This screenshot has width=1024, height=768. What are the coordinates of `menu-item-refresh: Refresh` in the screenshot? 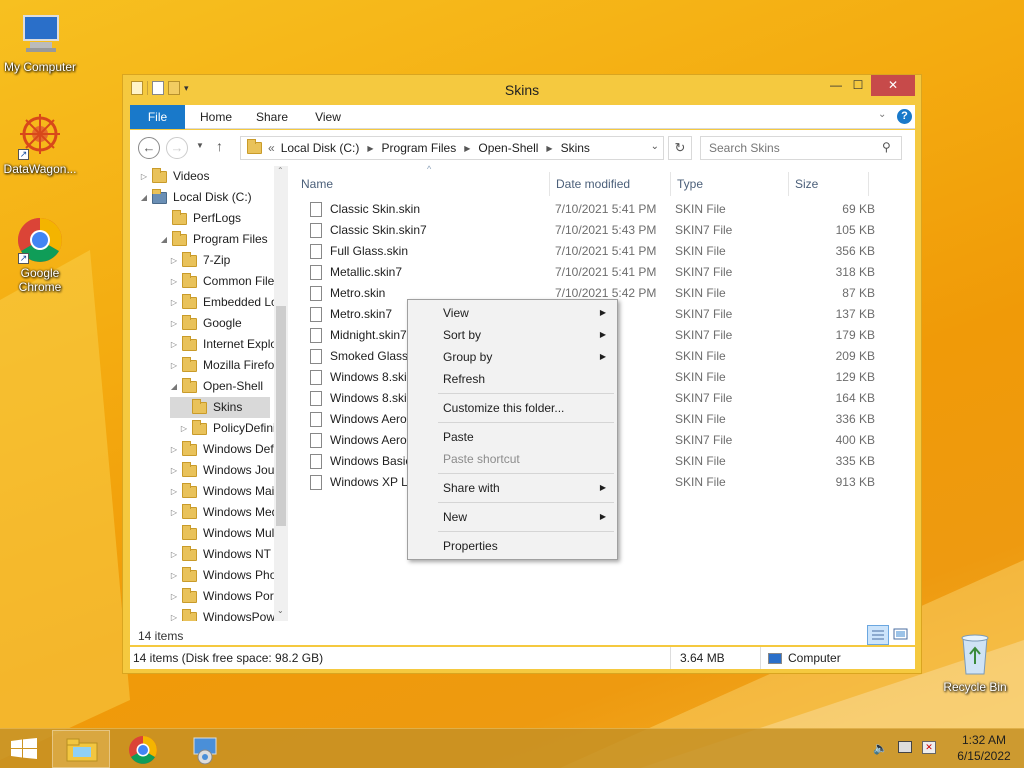 It's located at (512, 379).